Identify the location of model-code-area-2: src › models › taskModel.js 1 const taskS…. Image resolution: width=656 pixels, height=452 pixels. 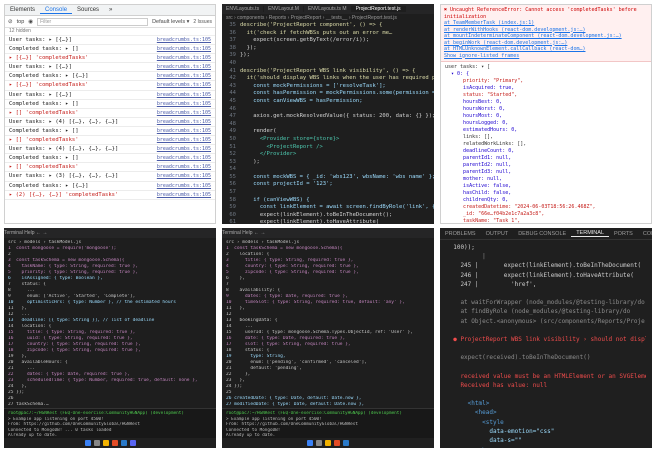
(328, 324).